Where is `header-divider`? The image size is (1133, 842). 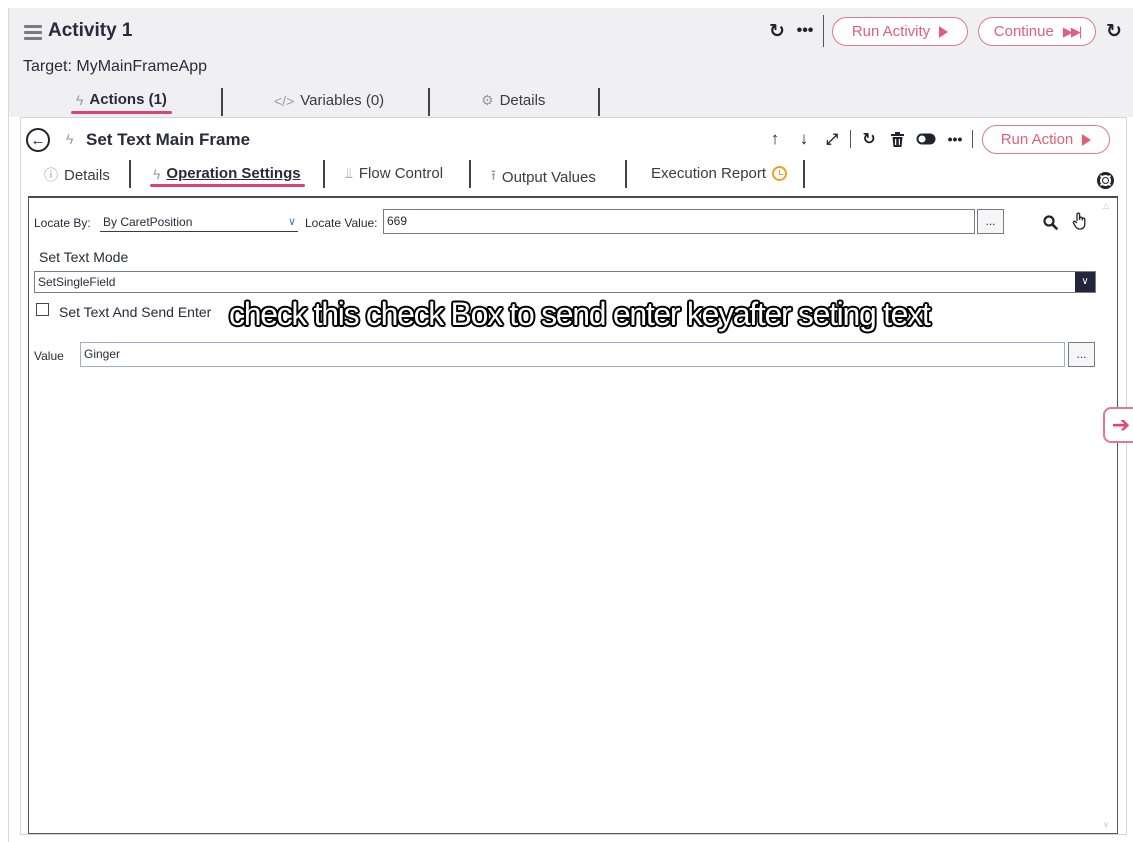 header-divider is located at coordinates (823, 31).